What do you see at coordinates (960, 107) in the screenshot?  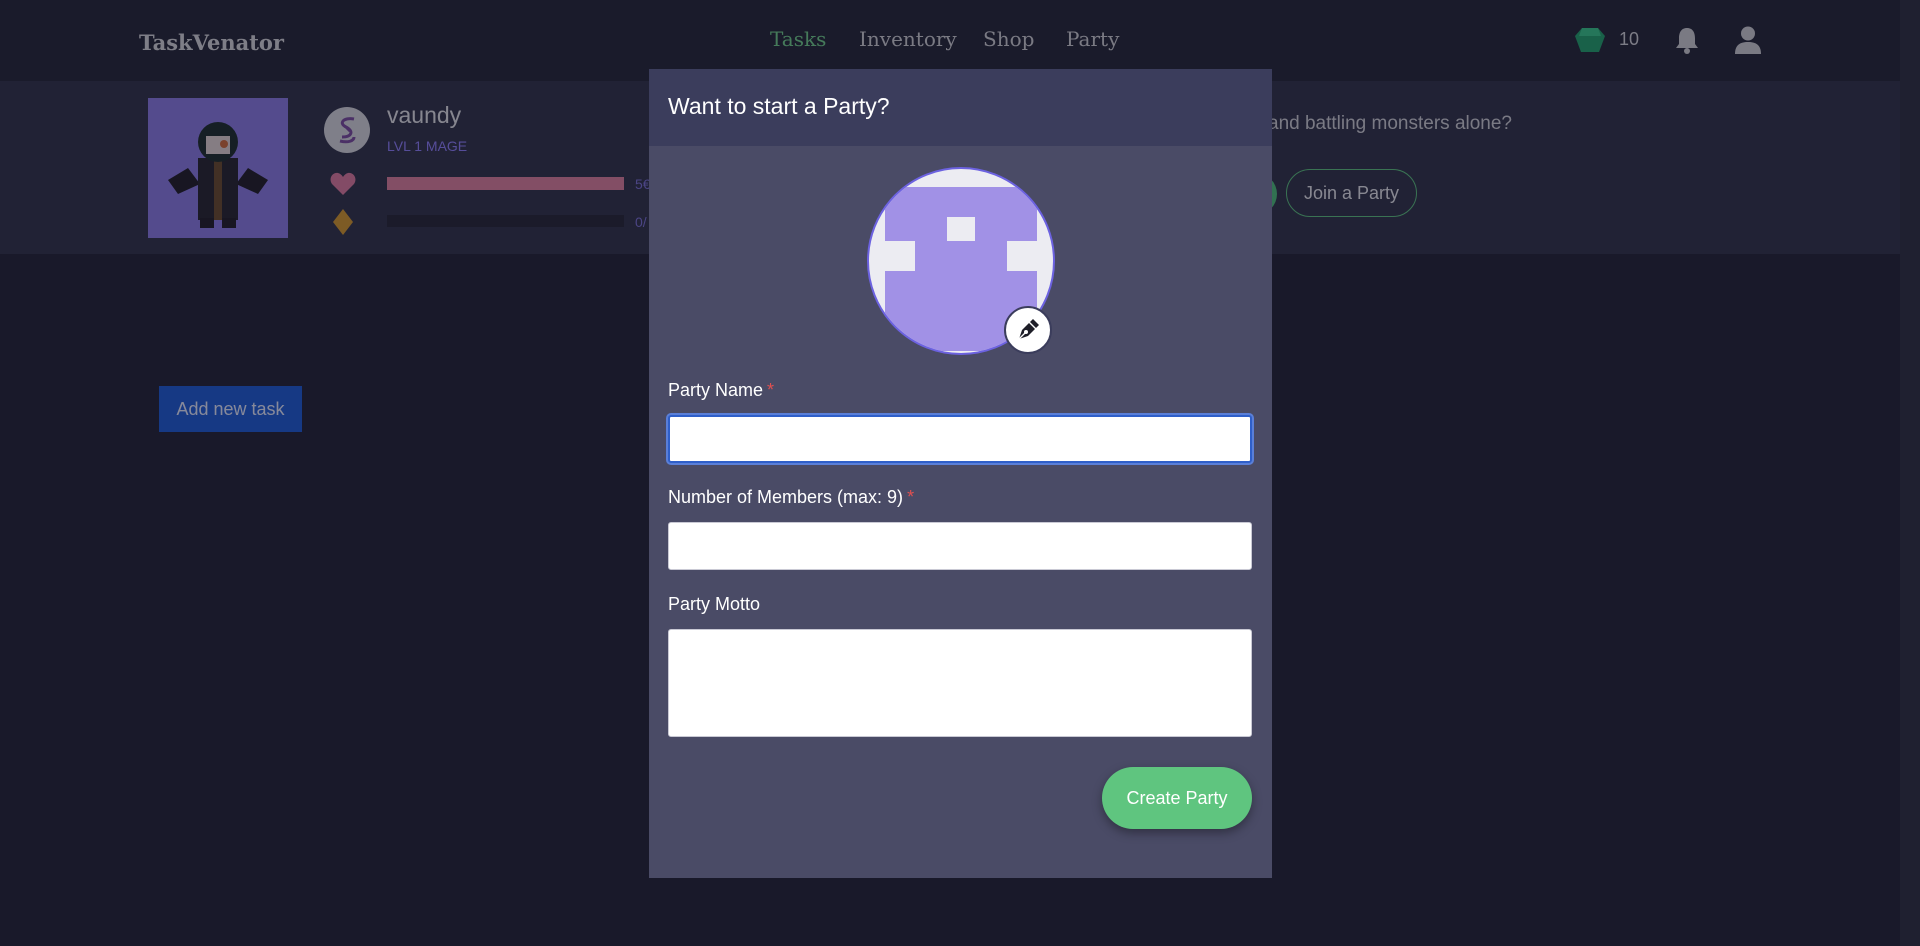 I see `modal-header: Want to start a Party?` at bounding box center [960, 107].